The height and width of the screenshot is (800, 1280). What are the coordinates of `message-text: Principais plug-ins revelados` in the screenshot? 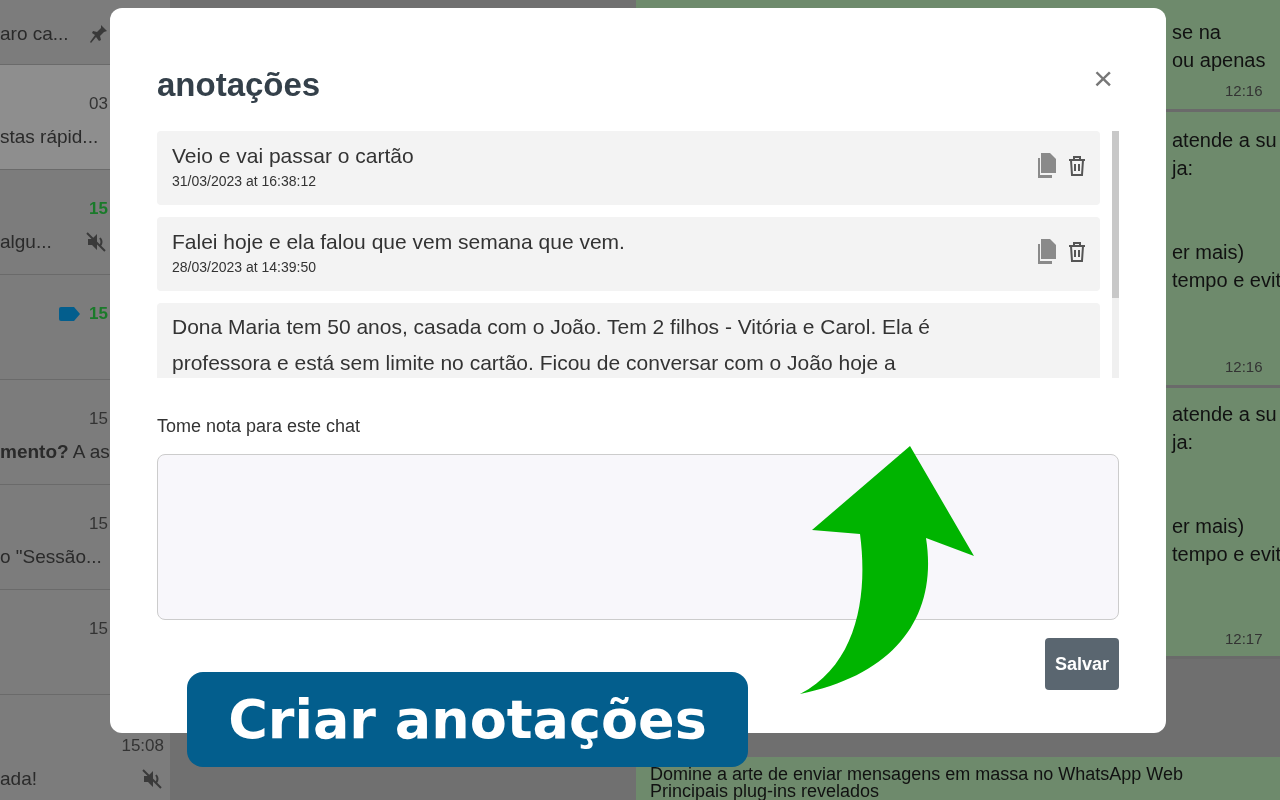 It's located at (765, 791).